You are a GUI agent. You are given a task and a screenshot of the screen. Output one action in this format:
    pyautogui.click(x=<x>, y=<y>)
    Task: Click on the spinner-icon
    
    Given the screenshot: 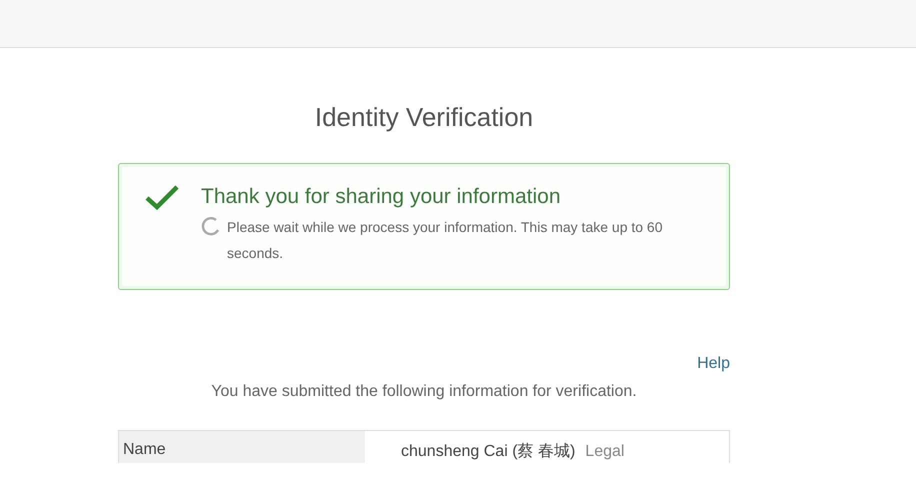 What is the action you would take?
    pyautogui.click(x=211, y=226)
    